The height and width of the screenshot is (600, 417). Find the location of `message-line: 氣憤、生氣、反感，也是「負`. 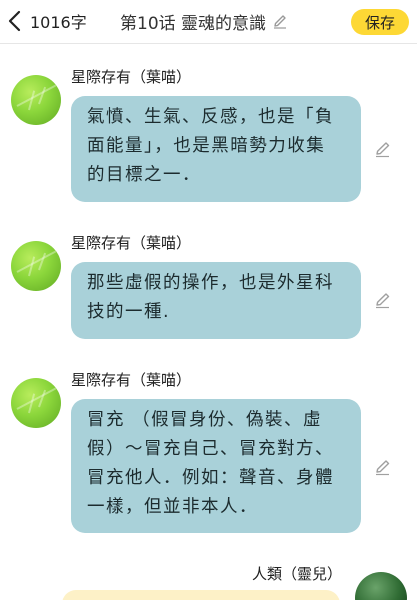

message-line: 氣憤、生氣、反感，也是「負 is located at coordinates (210, 117).